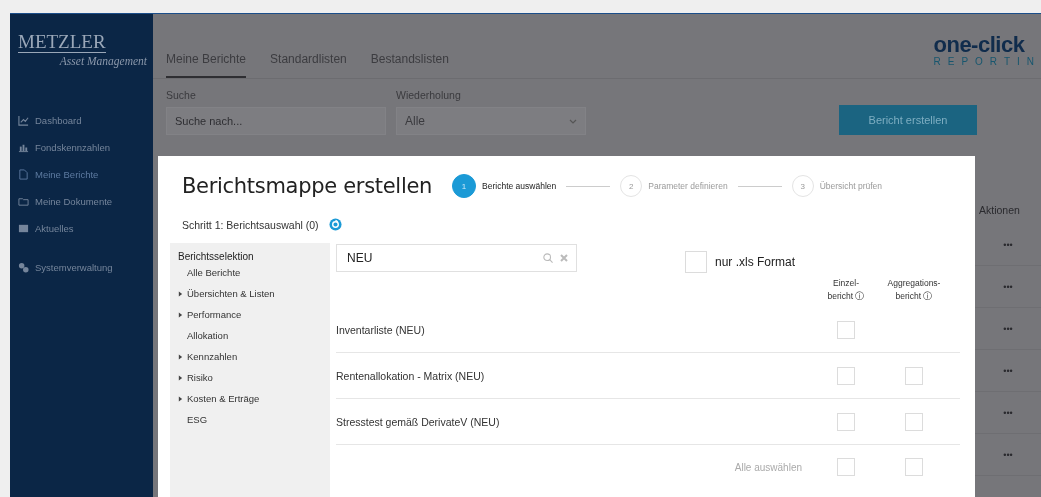 This screenshot has width=1041, height=497. I want to click on folder-icon, so click(23, 201).